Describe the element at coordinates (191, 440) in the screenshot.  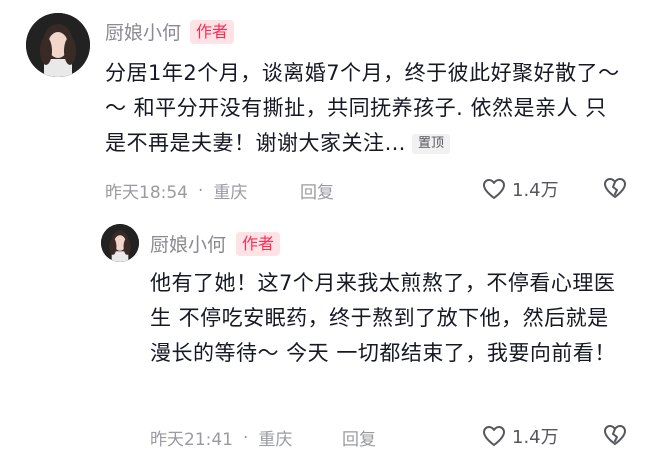
I see `comment-time: 昨天21:41` at that location.